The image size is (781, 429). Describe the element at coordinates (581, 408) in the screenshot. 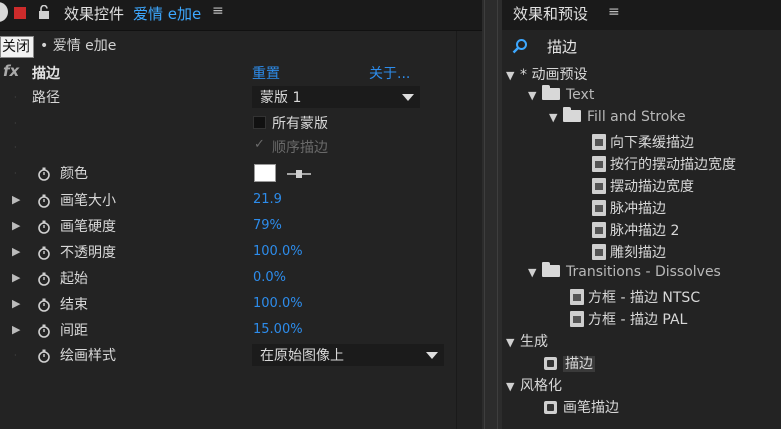

I see `tree-effect-item: 画笔描边` at that location.